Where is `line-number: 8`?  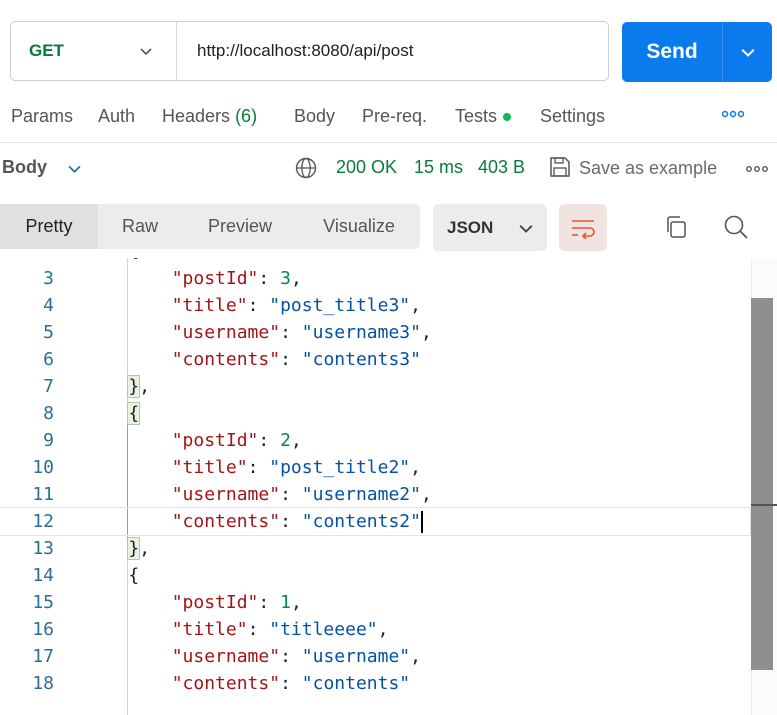
line-number: 8 is located at coordinates (48, 413).